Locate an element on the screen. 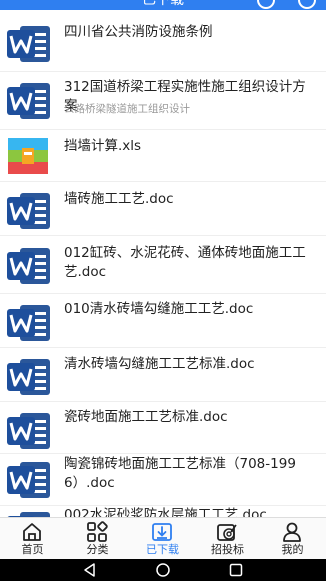 This screenshot has height=581, width=326. list-item: 挡墙计算.xls is located at coordinates (163, 156).